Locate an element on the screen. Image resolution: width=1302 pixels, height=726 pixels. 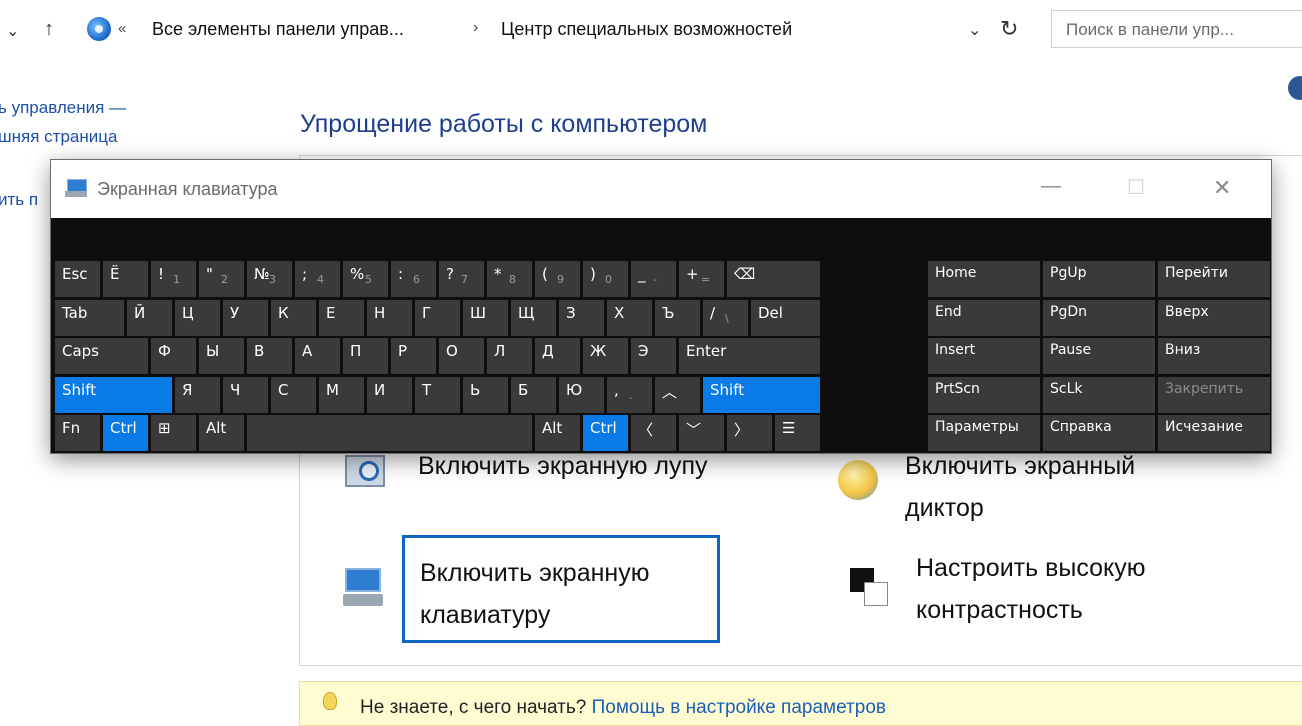
key-7: ? 7 is located at coordinates (461, 279).